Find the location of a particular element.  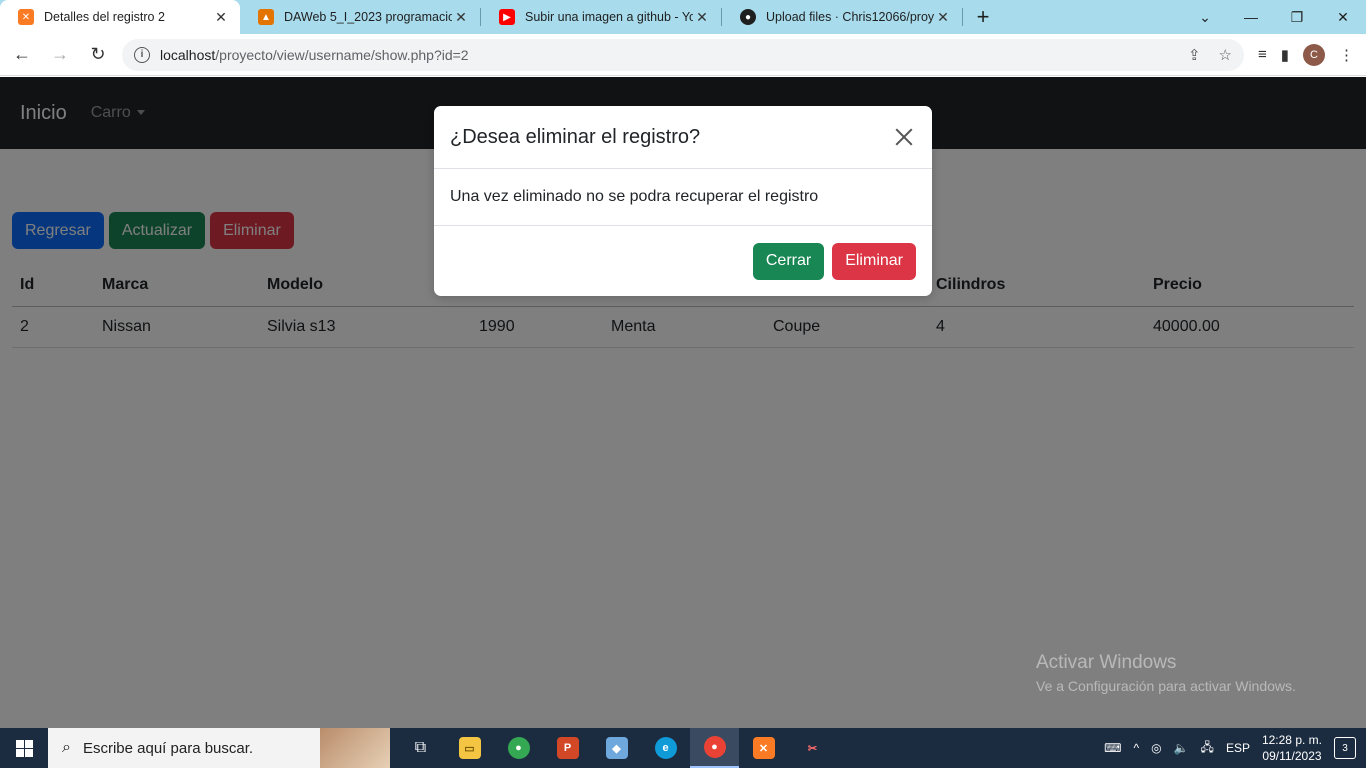

task-view-icon: ⧉ is located at coordinates (420, 748).